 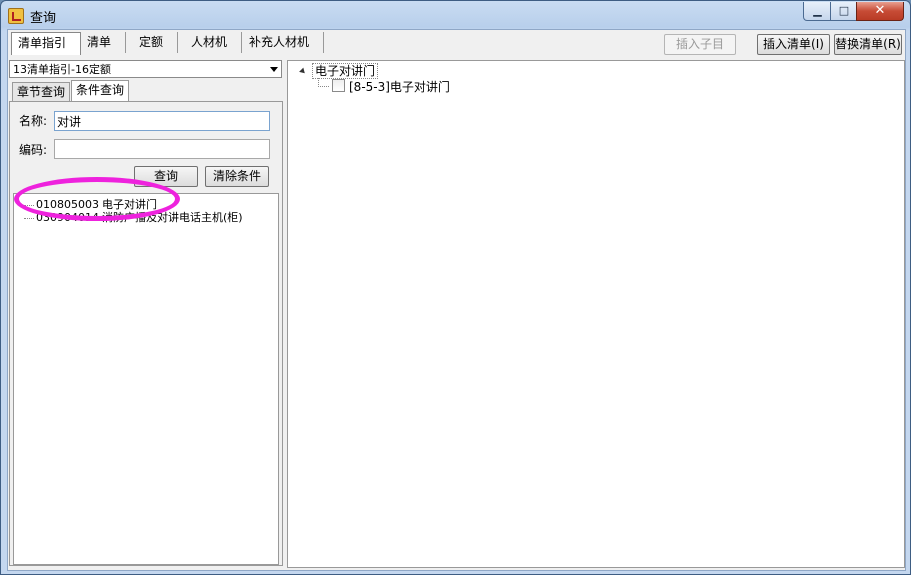 I want to click on tree-node-label: [8-5-3]电子对讲门, so click(x=399, y=87).